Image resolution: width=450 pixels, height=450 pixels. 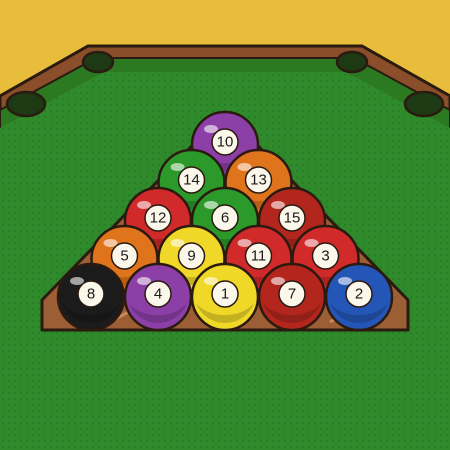 What do you see at coordinates (91, 294) in the screenshot?
I see `ball-number: 8` at bounding box center [91, 294].